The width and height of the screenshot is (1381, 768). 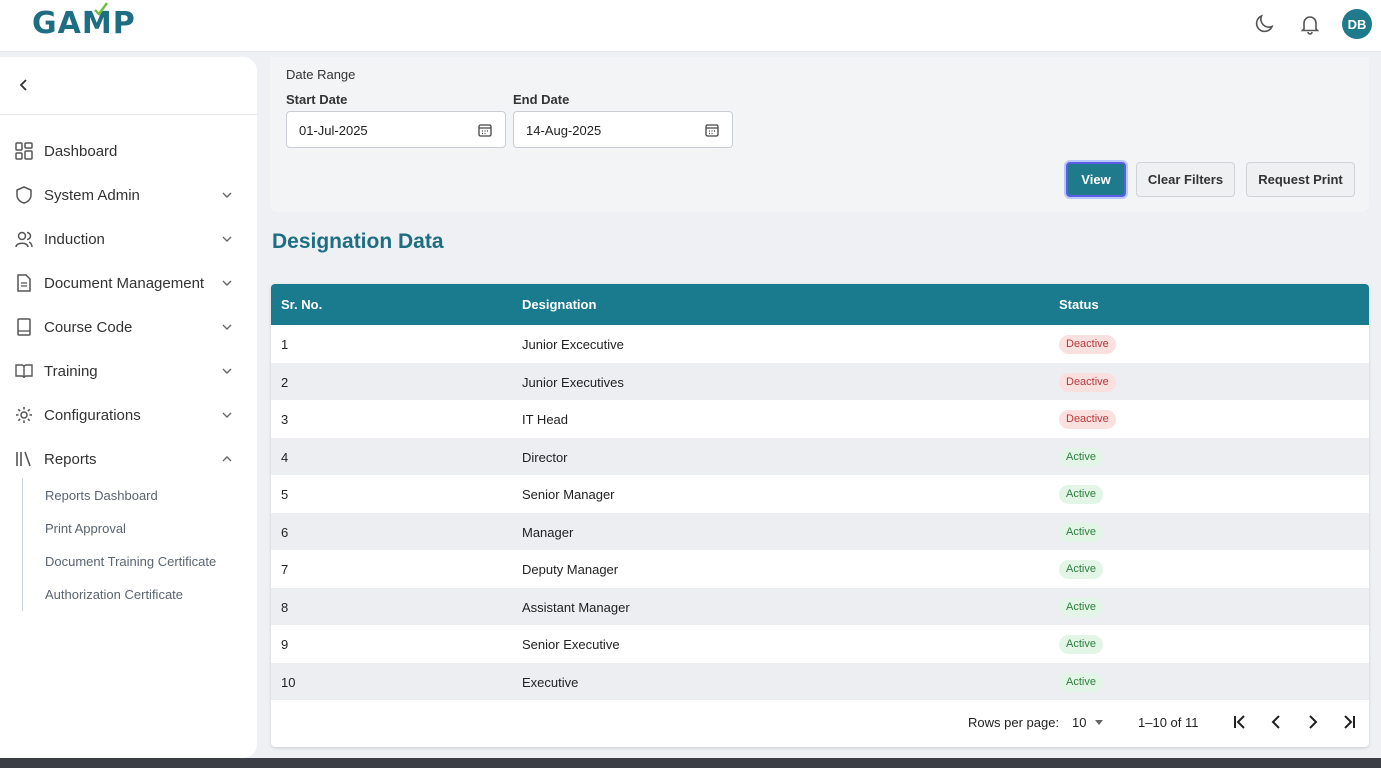 I want to click on cell-sr: 3, so click(x=285, y=419).